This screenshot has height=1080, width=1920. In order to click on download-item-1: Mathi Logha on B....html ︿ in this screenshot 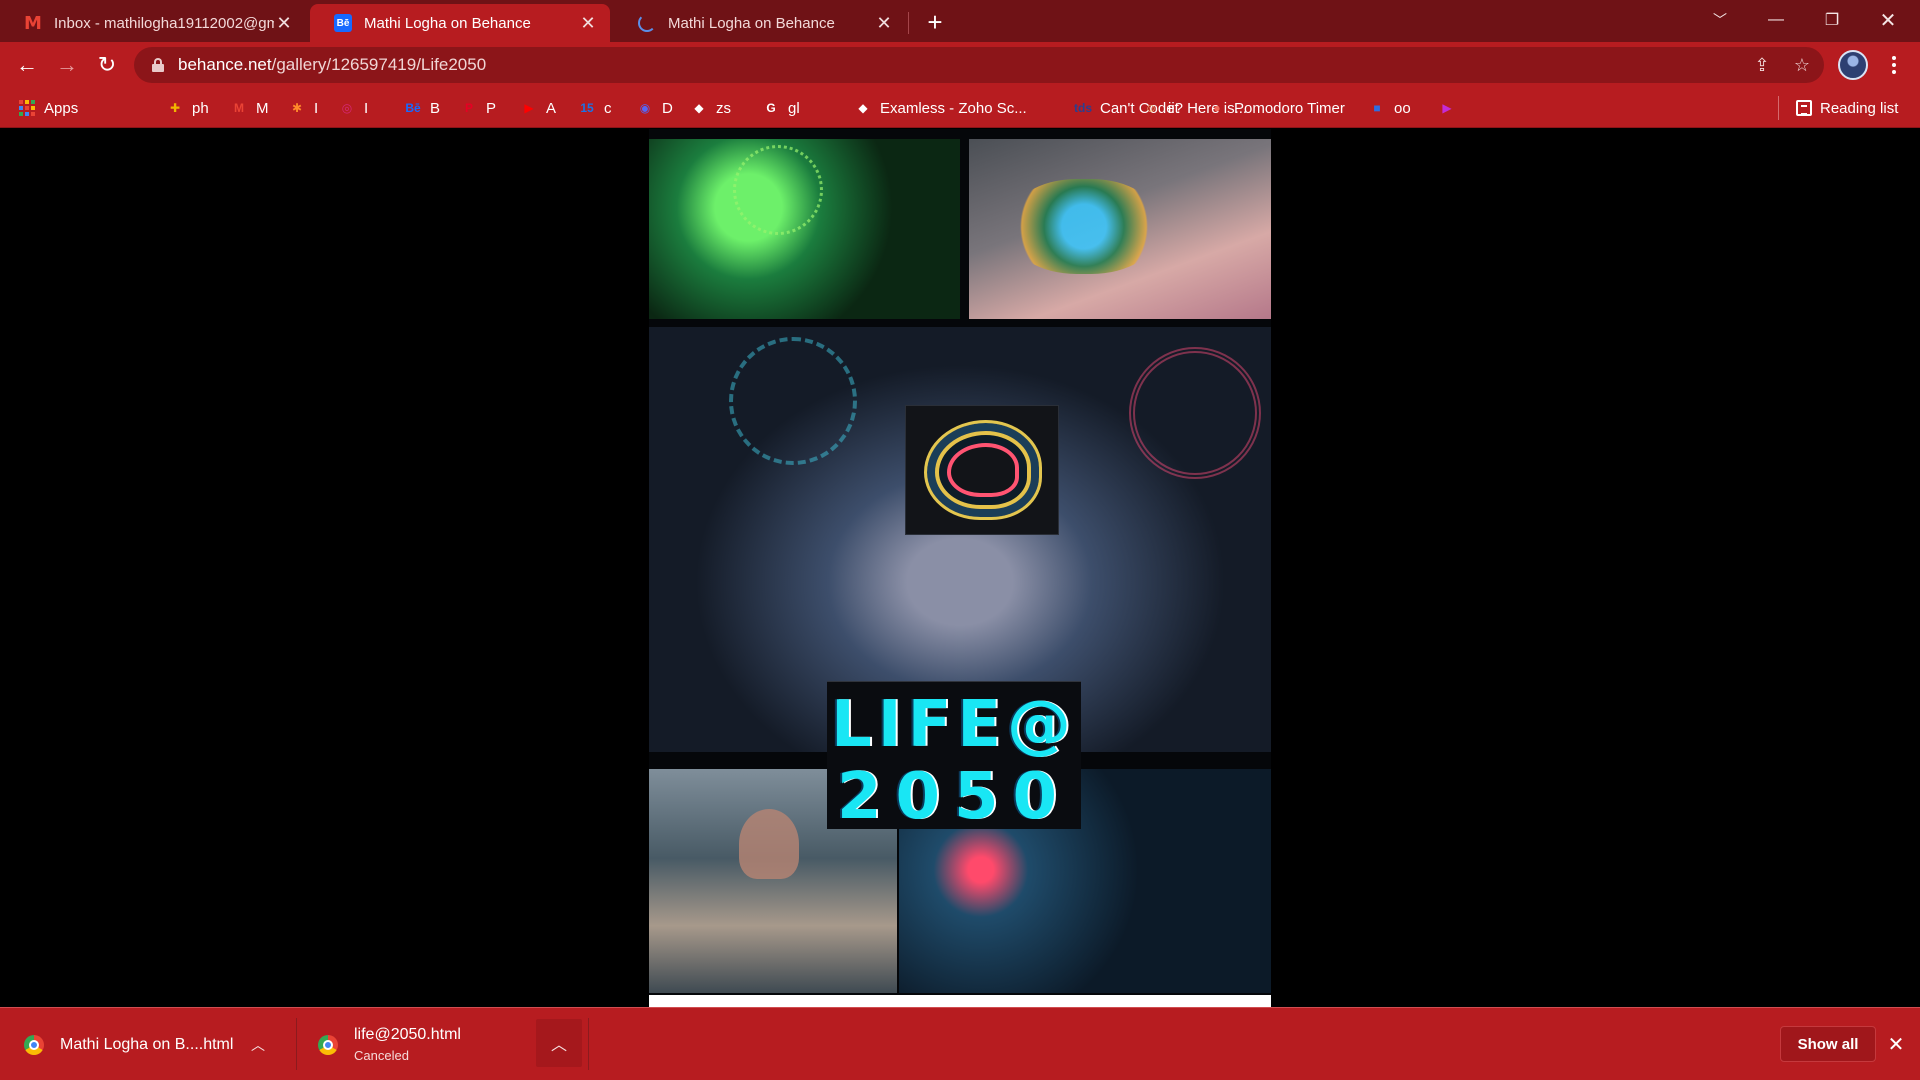, I will do `click(155, 1044)`.